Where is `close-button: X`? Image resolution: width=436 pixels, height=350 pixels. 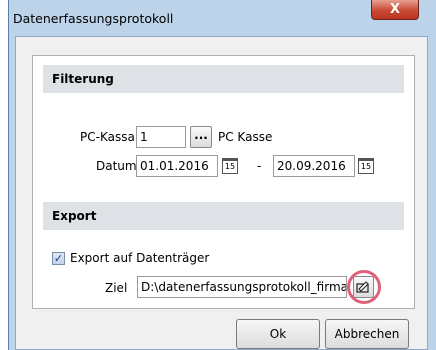
close-button: X is located at coordinates (395, 10).